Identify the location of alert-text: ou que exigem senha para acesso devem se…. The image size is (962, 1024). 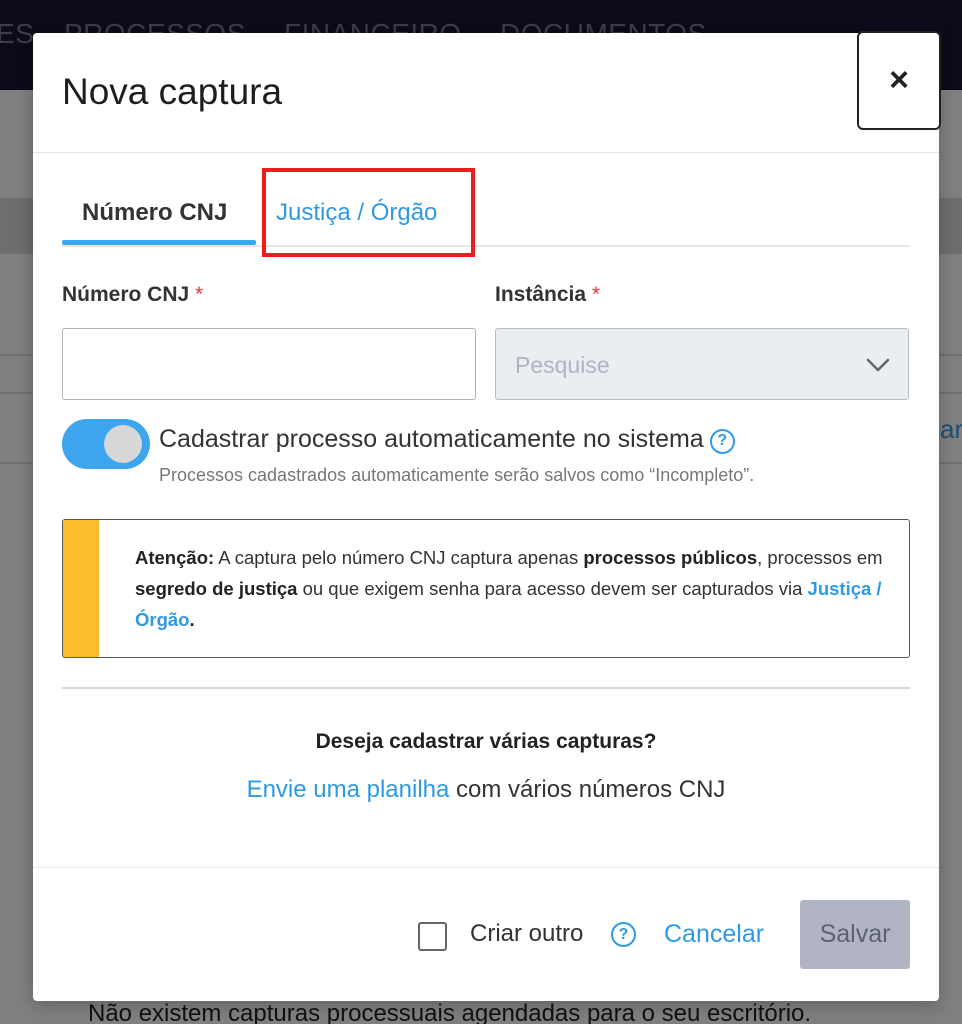
(552, 588).